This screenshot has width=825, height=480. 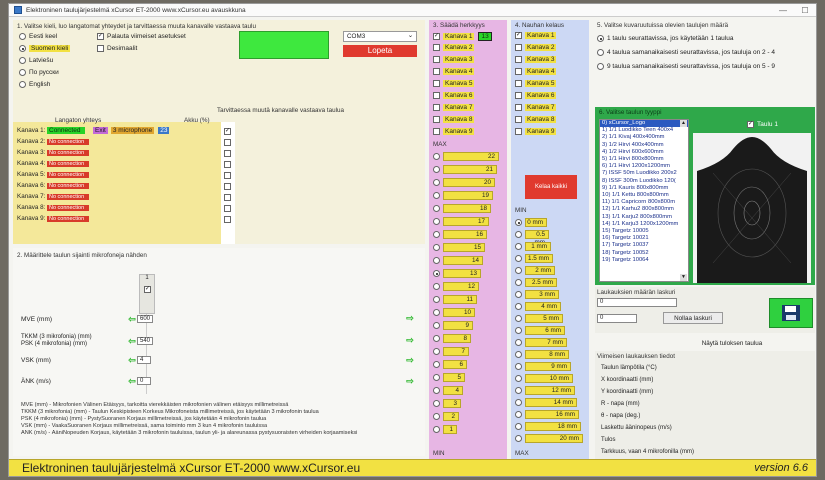 I want to click on reel-level-0-5: 0.5 mm, so click(x=532, y=237).